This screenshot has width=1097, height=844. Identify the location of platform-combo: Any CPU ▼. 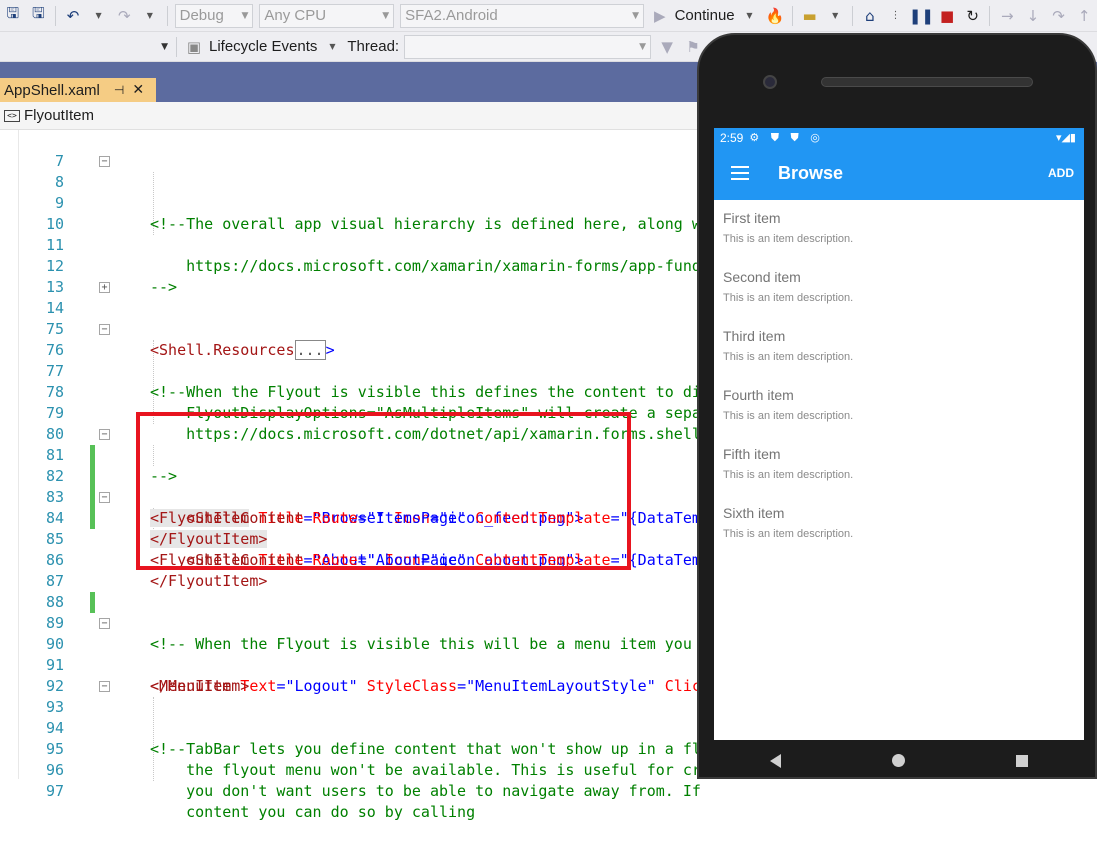
(327, 15).